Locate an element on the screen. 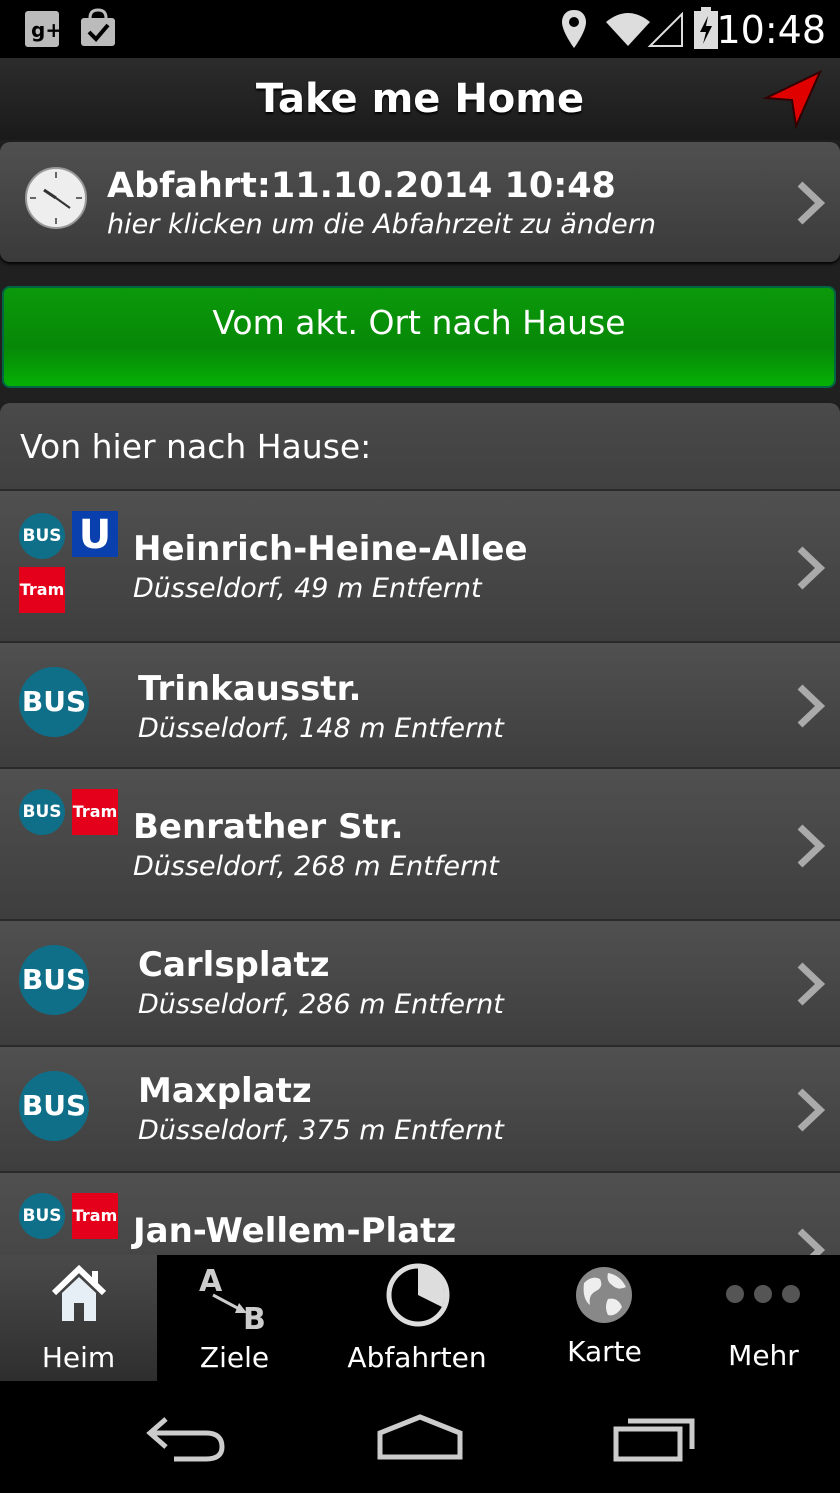 This screenshot has height=1493, width=840. tab-abfahrten: Abfahrten is located at coordinates (417, 1318).